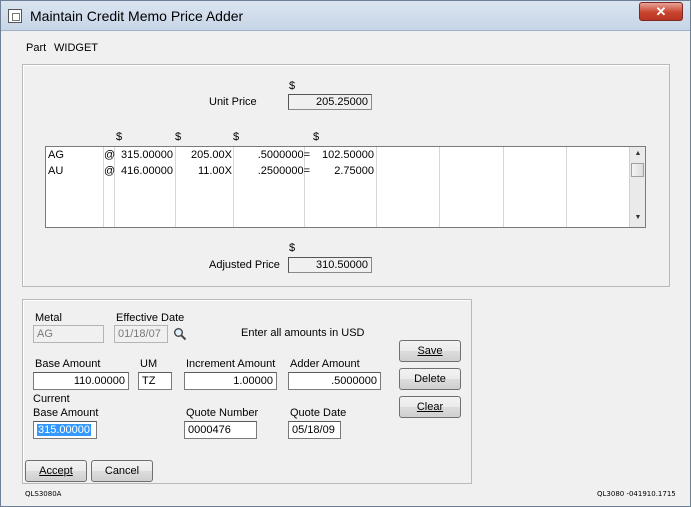 The image size is (691, 507). I want to click on list-vertical-scrollbar: ▲ ▼, so click(637, 187).